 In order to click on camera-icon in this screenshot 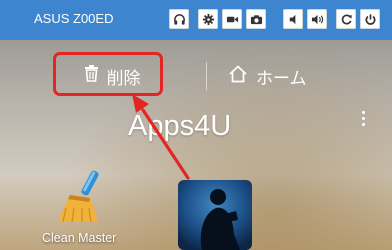, I will do `click(256, 19)`.